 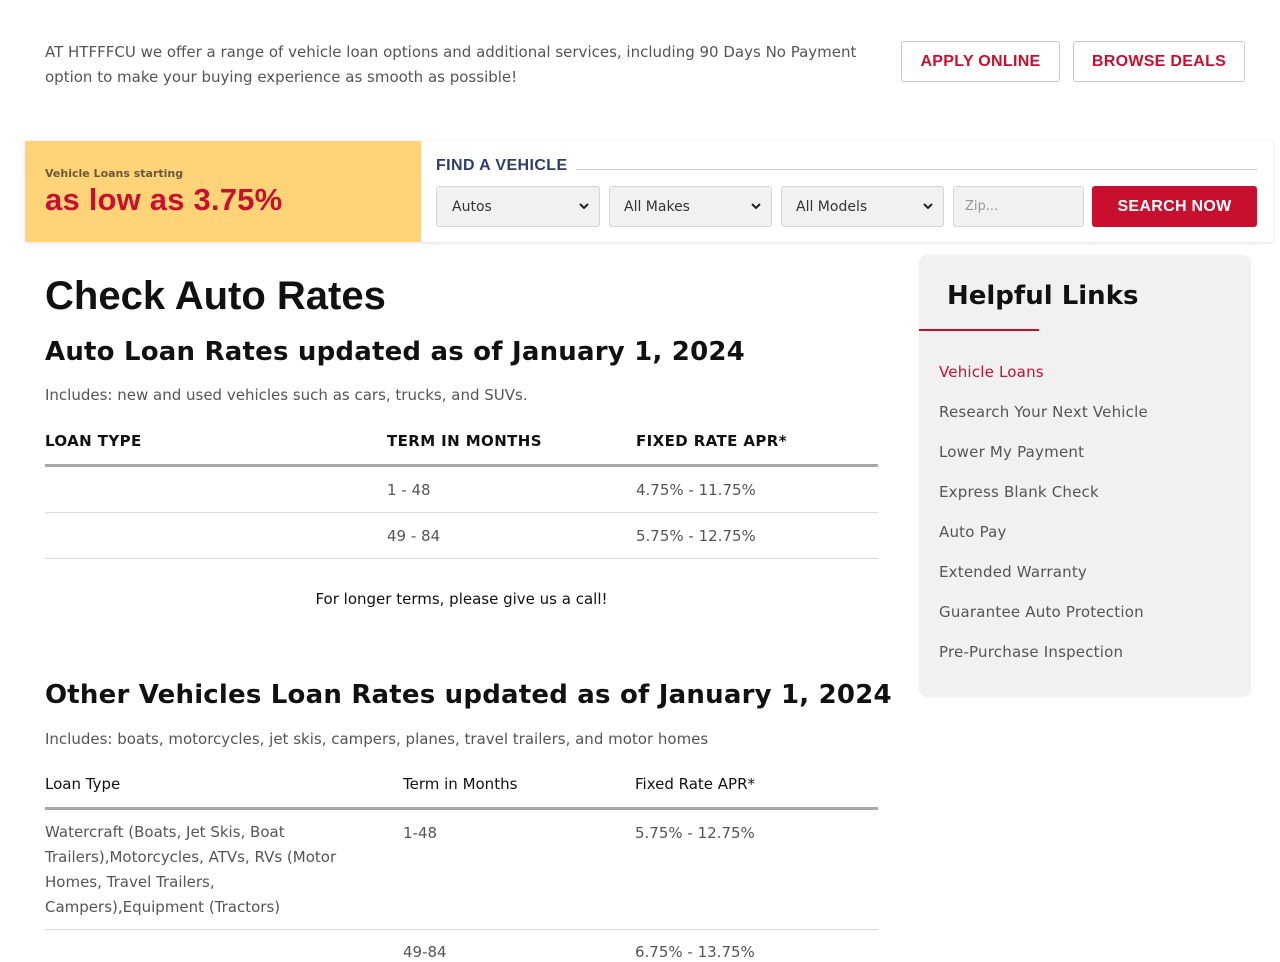 What do you see at coordinates (461, 599) in the screenshot?
I see `longer-terms-note: For longer terms, please give us a call!` at bounding box center [461, 599].